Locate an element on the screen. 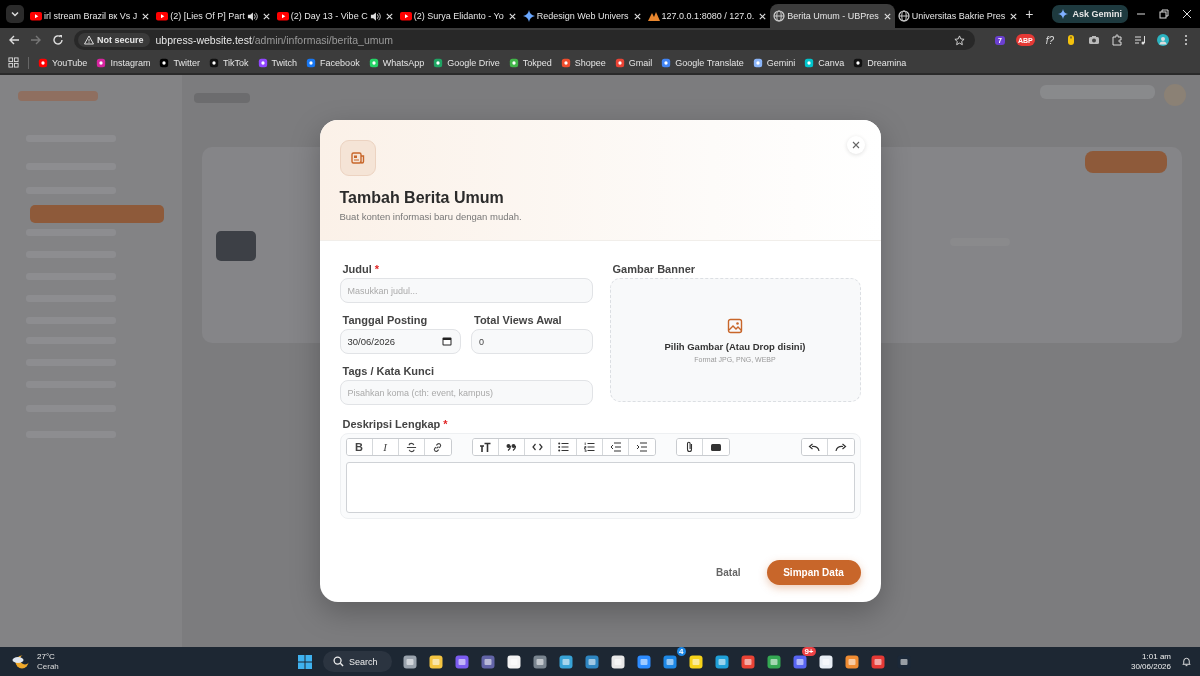 The height and width of the screenshot is (676, 1200). bookmark-link: Google Translate is located at coordinates (702, 62).